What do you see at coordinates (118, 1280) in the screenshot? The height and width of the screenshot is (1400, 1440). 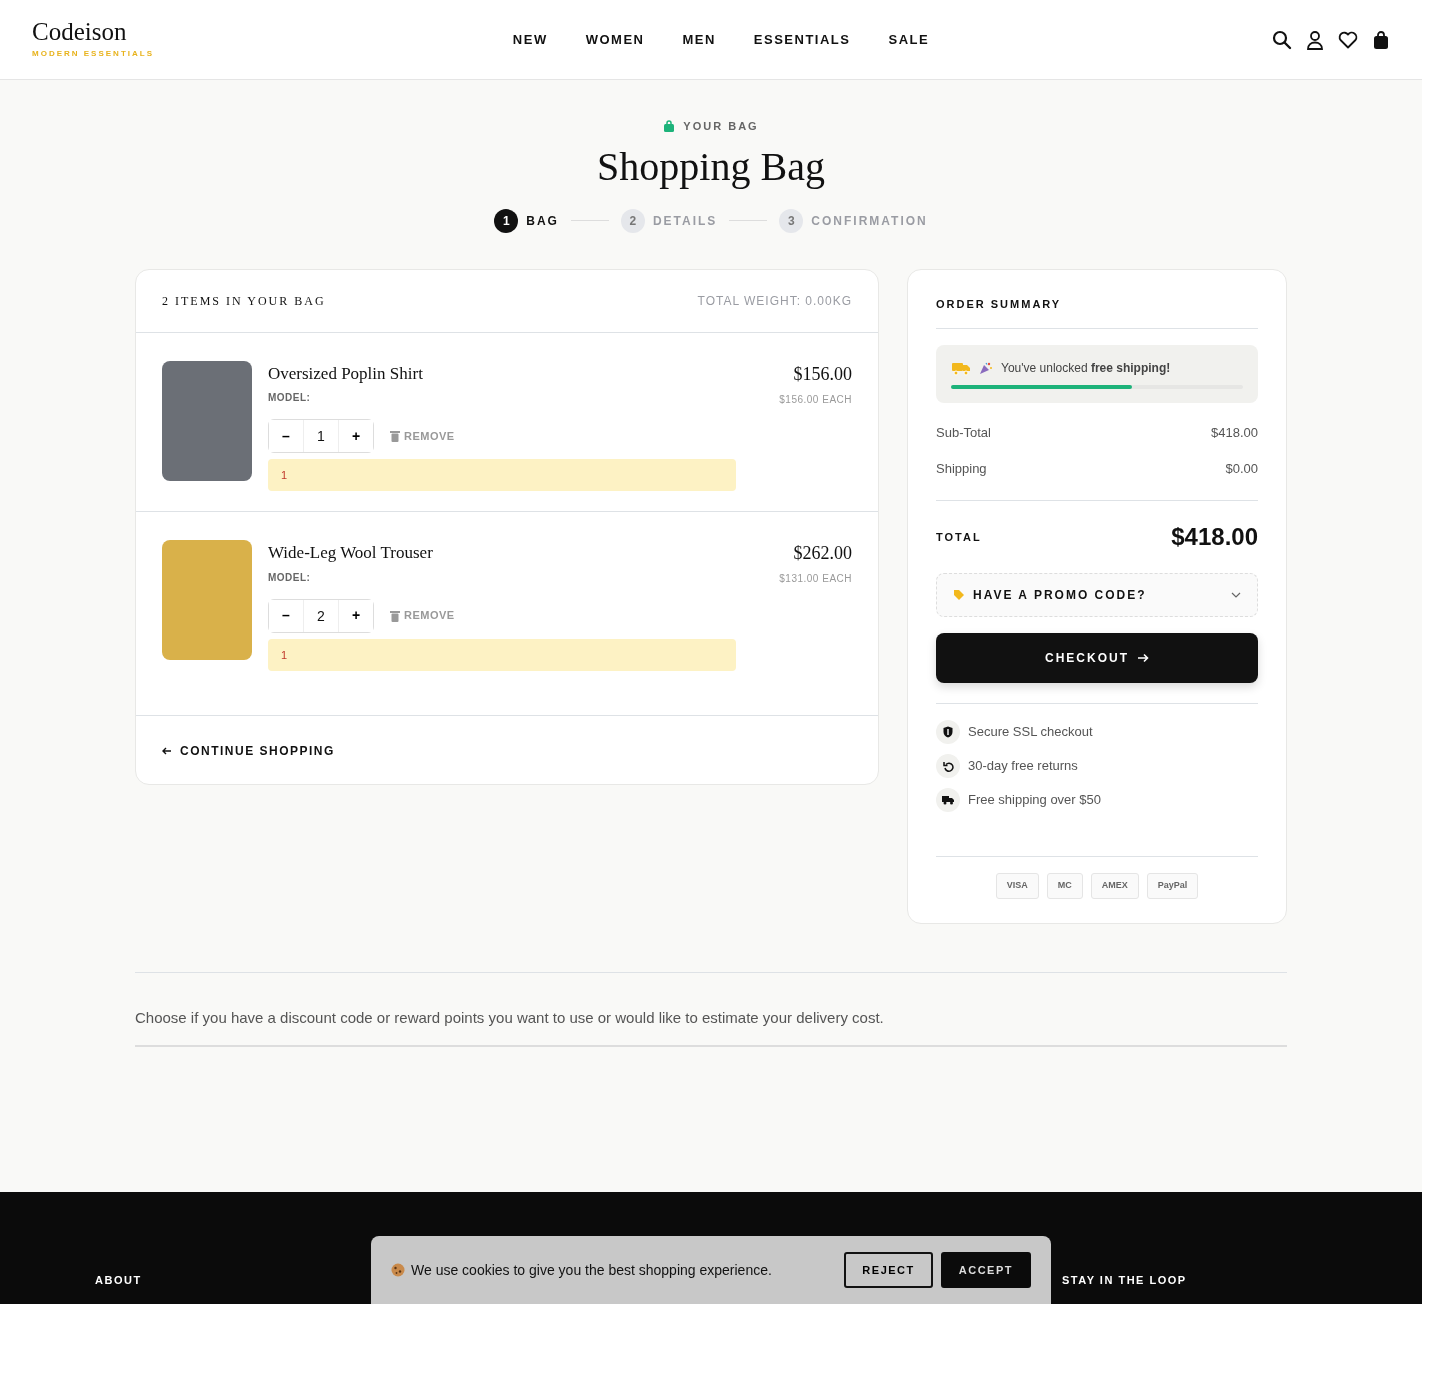 I see `footer-heading: ABOUT` at bounding box center [118, 1280].